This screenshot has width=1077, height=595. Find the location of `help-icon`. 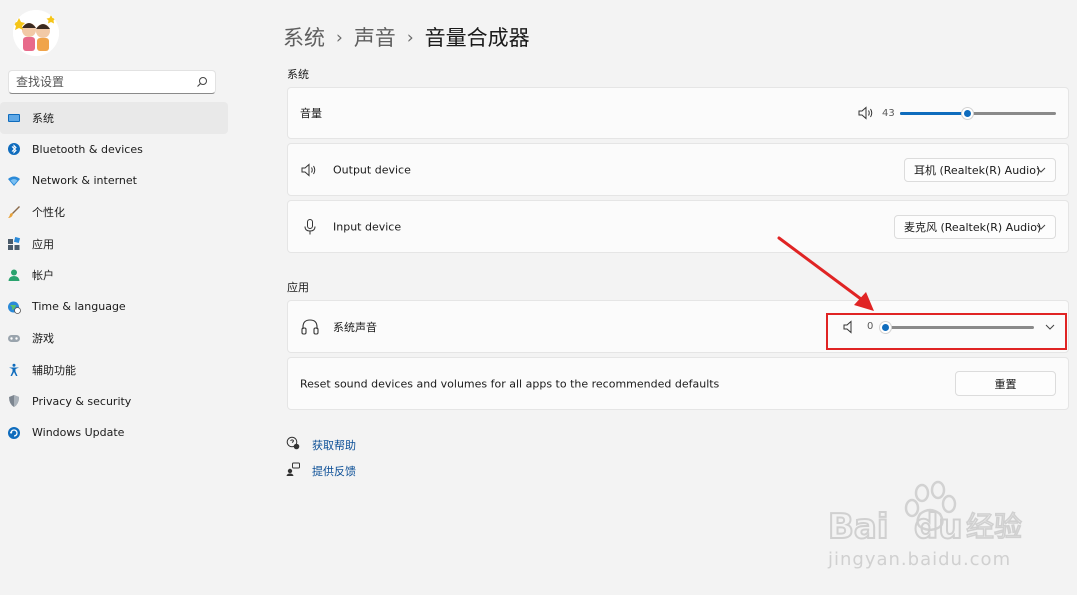

help-icon is located at coordinates (293, 443).